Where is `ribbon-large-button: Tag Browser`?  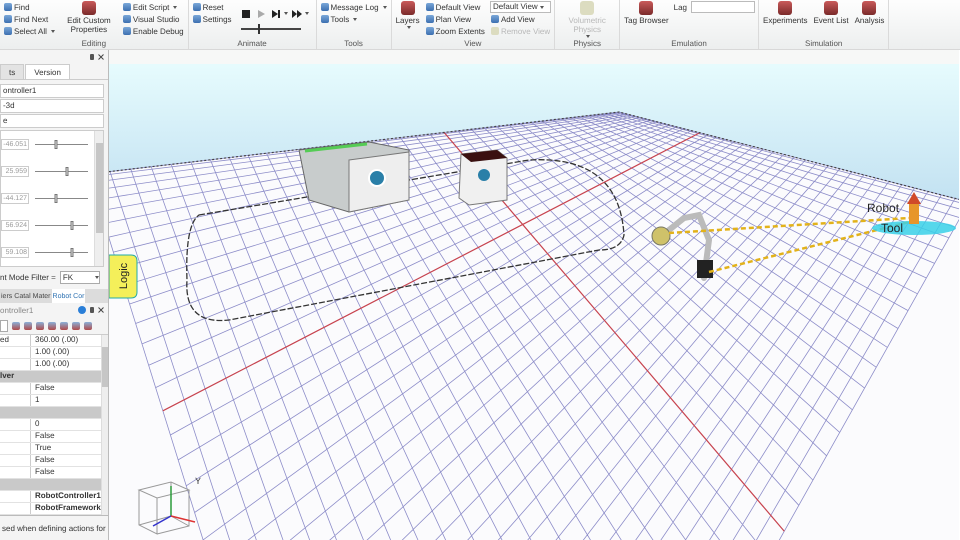 ribbon-large-button: Tag Browser is located at coordinates (646, 19).